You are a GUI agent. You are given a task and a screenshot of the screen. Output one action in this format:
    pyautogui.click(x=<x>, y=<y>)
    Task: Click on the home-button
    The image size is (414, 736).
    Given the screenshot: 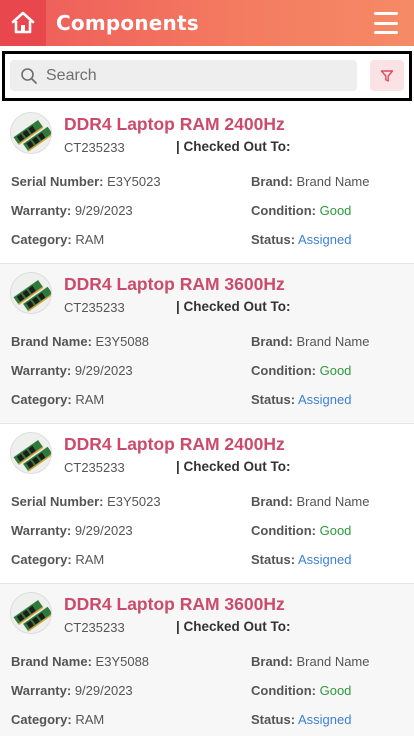 What is the action you would take?
    pyautogui.click(x=23, y=23)
    